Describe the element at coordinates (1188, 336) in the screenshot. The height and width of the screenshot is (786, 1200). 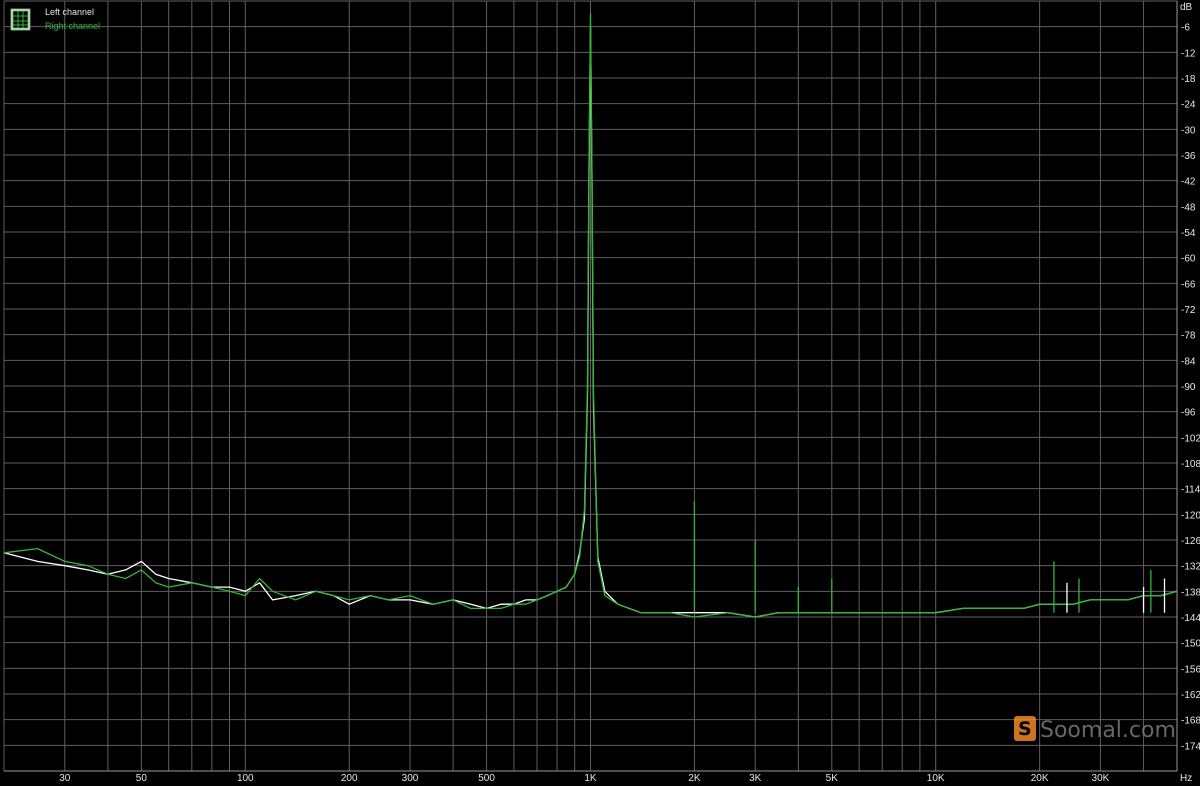
I see `y-tick-label: -78` at that location.